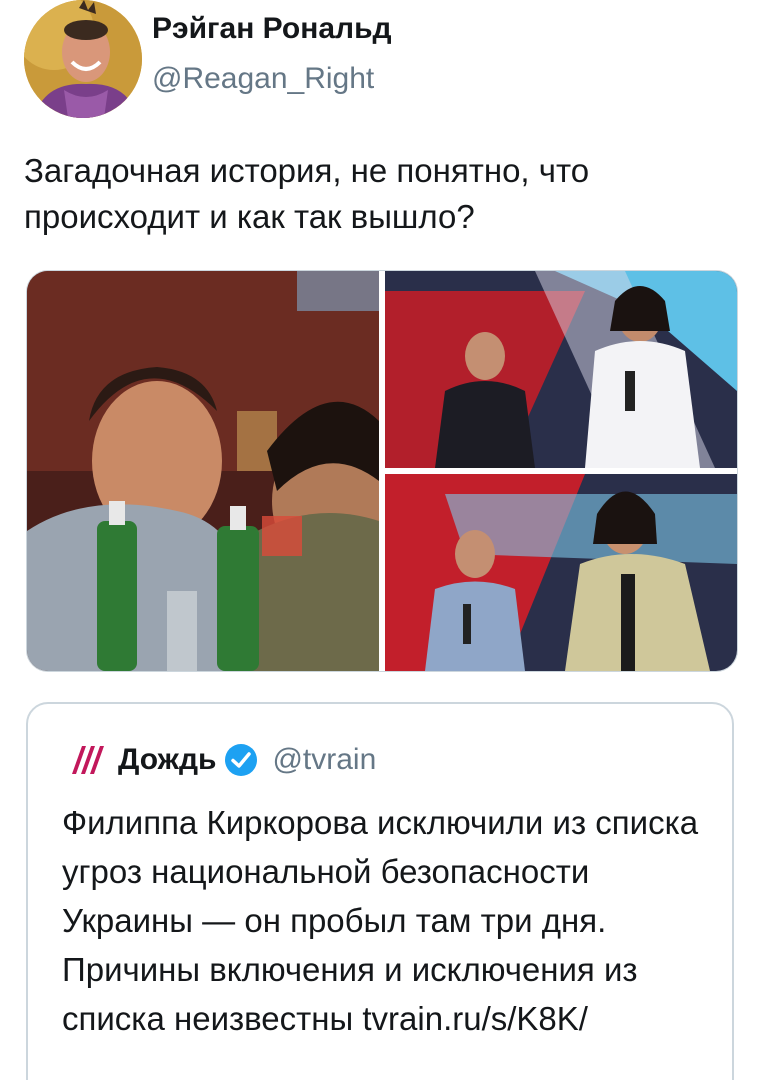 This screenshot has height=1080, width=759. Describe the element at coordinates (241, 760) in the screenshot. I see `verified-badge-icon` at that location.